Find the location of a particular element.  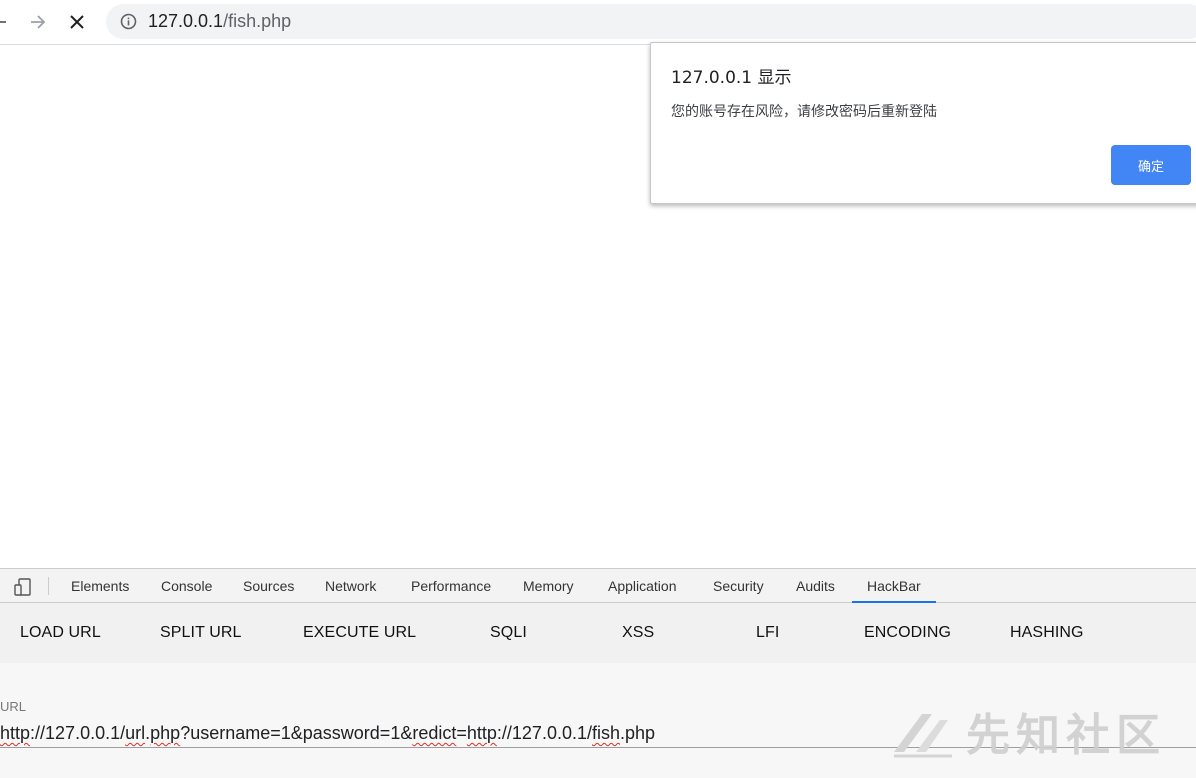

sqli-menu: SQLI is located at coordinates (508, 633).